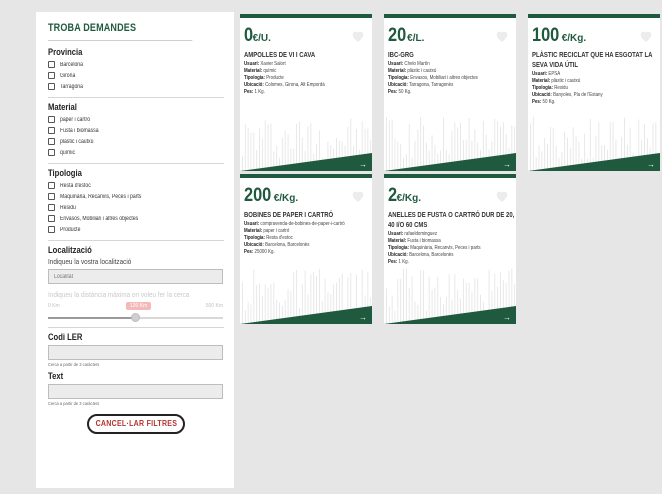  I want to click on checkbox-label: Envasos, Mobiliari i altres objectes, so click(99, 218).